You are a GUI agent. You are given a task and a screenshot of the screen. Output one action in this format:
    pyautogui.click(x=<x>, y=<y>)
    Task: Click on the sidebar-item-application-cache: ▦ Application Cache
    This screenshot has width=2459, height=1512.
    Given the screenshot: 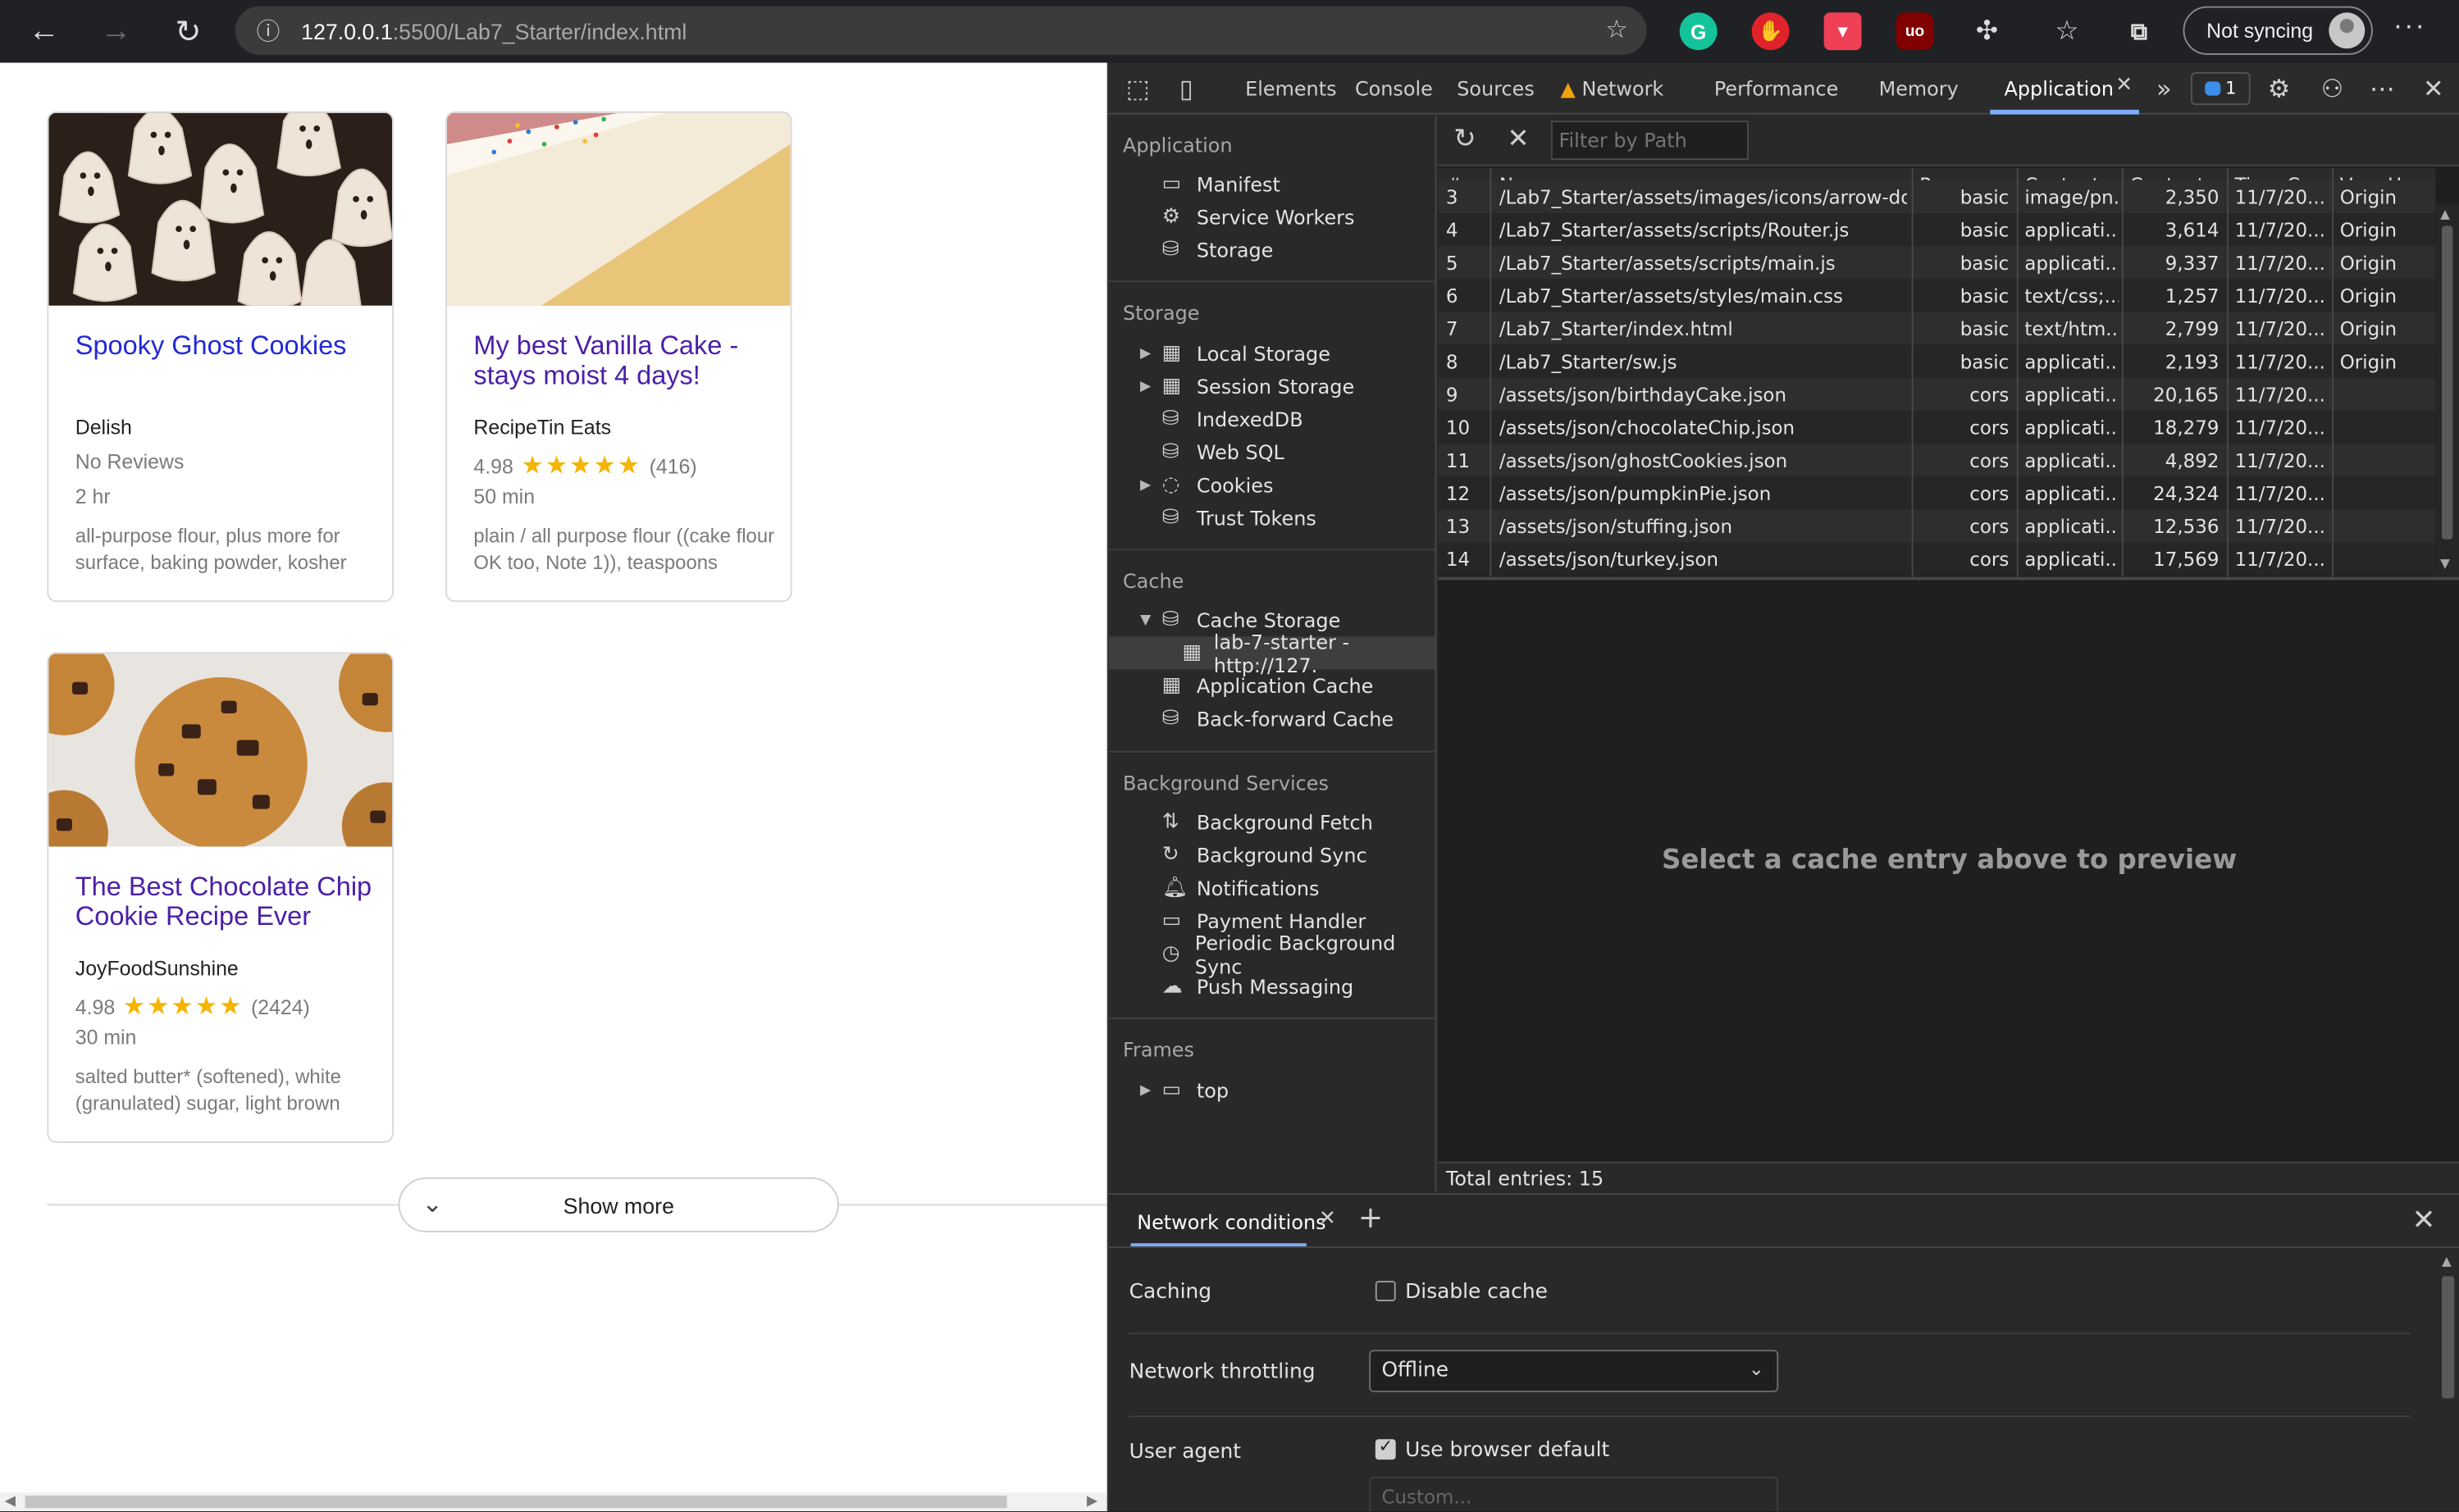 What is the action you would take?
    pyautogui.click(x=1298, y=685)
    